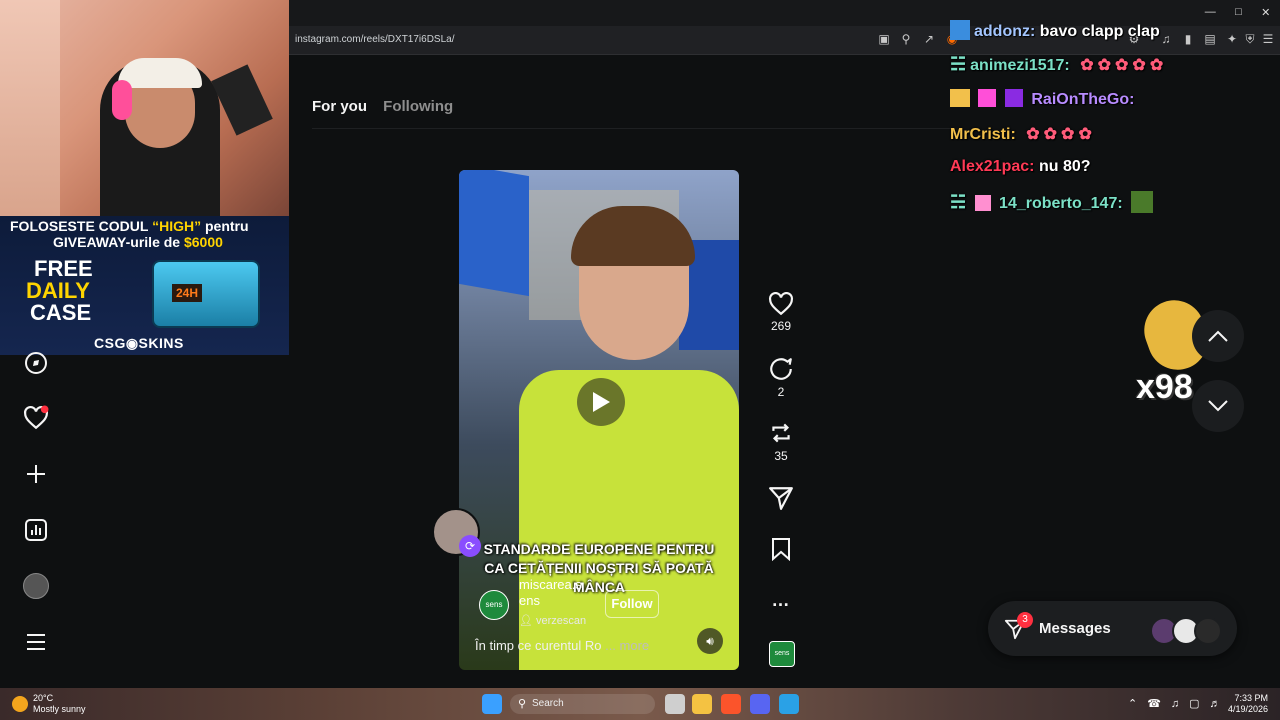  Describe the element at coordinates (562, 645) in the screenshot. I see `reel-description: În timp ce curentul Ro ... more` at that location.